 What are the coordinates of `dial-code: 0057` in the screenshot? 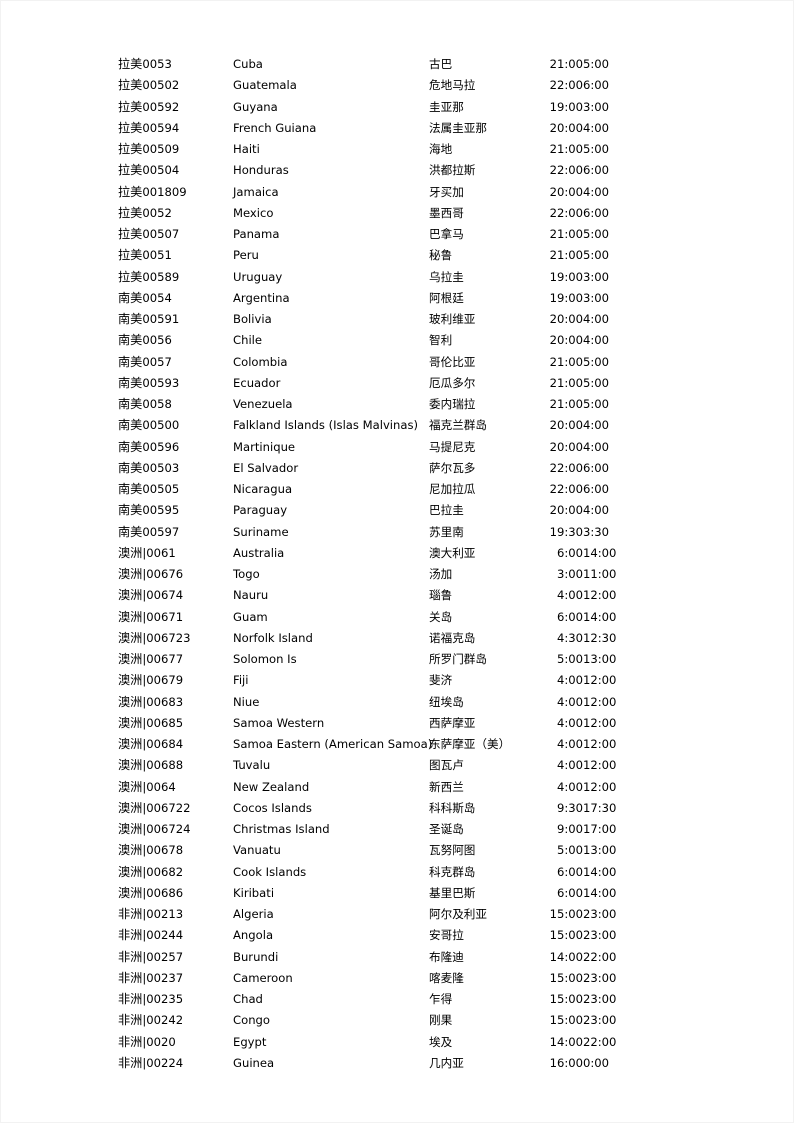 It's located at (157, 361).